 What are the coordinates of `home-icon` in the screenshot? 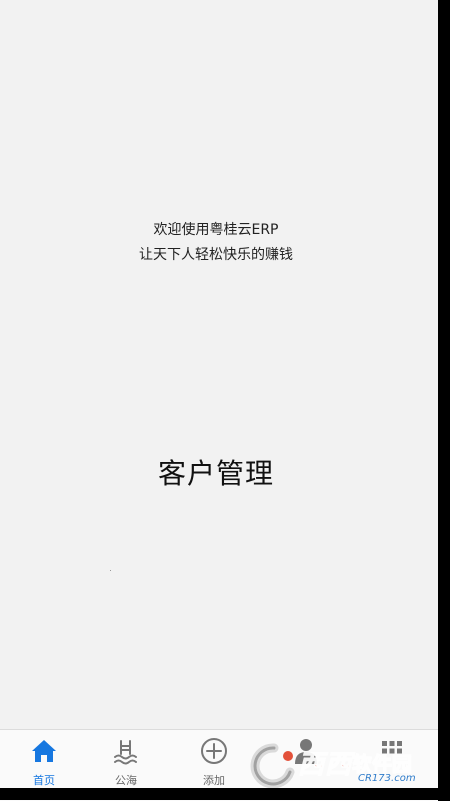 It's located at (44, 751).